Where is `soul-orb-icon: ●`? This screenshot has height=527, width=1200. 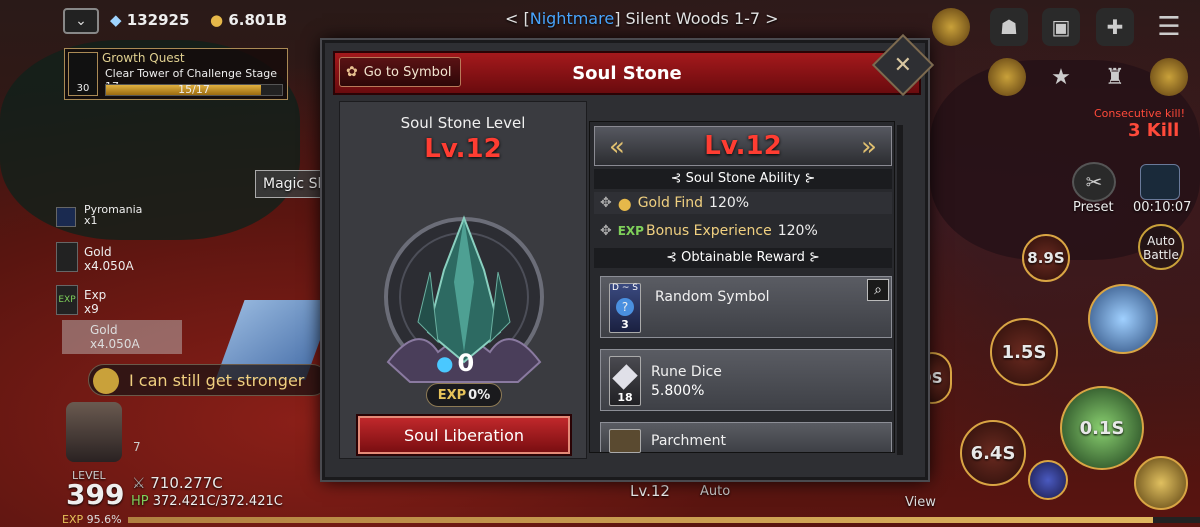
soul-orb-icon: ● is located at coordinates (445, 363).